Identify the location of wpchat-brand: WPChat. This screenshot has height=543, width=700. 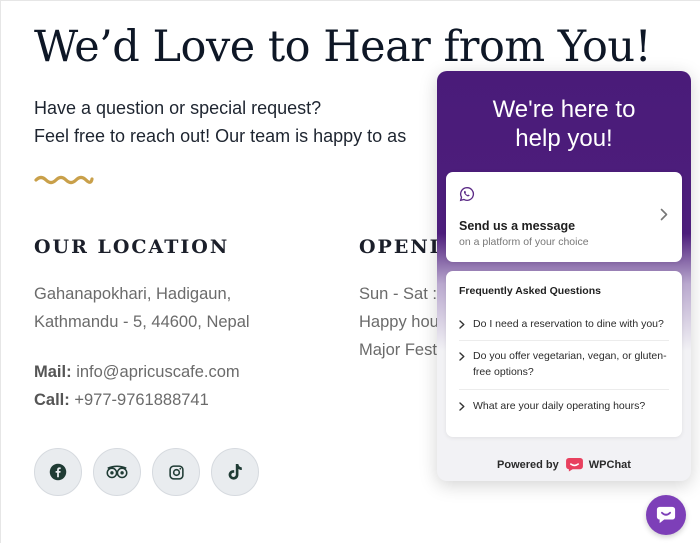
(598, 464).